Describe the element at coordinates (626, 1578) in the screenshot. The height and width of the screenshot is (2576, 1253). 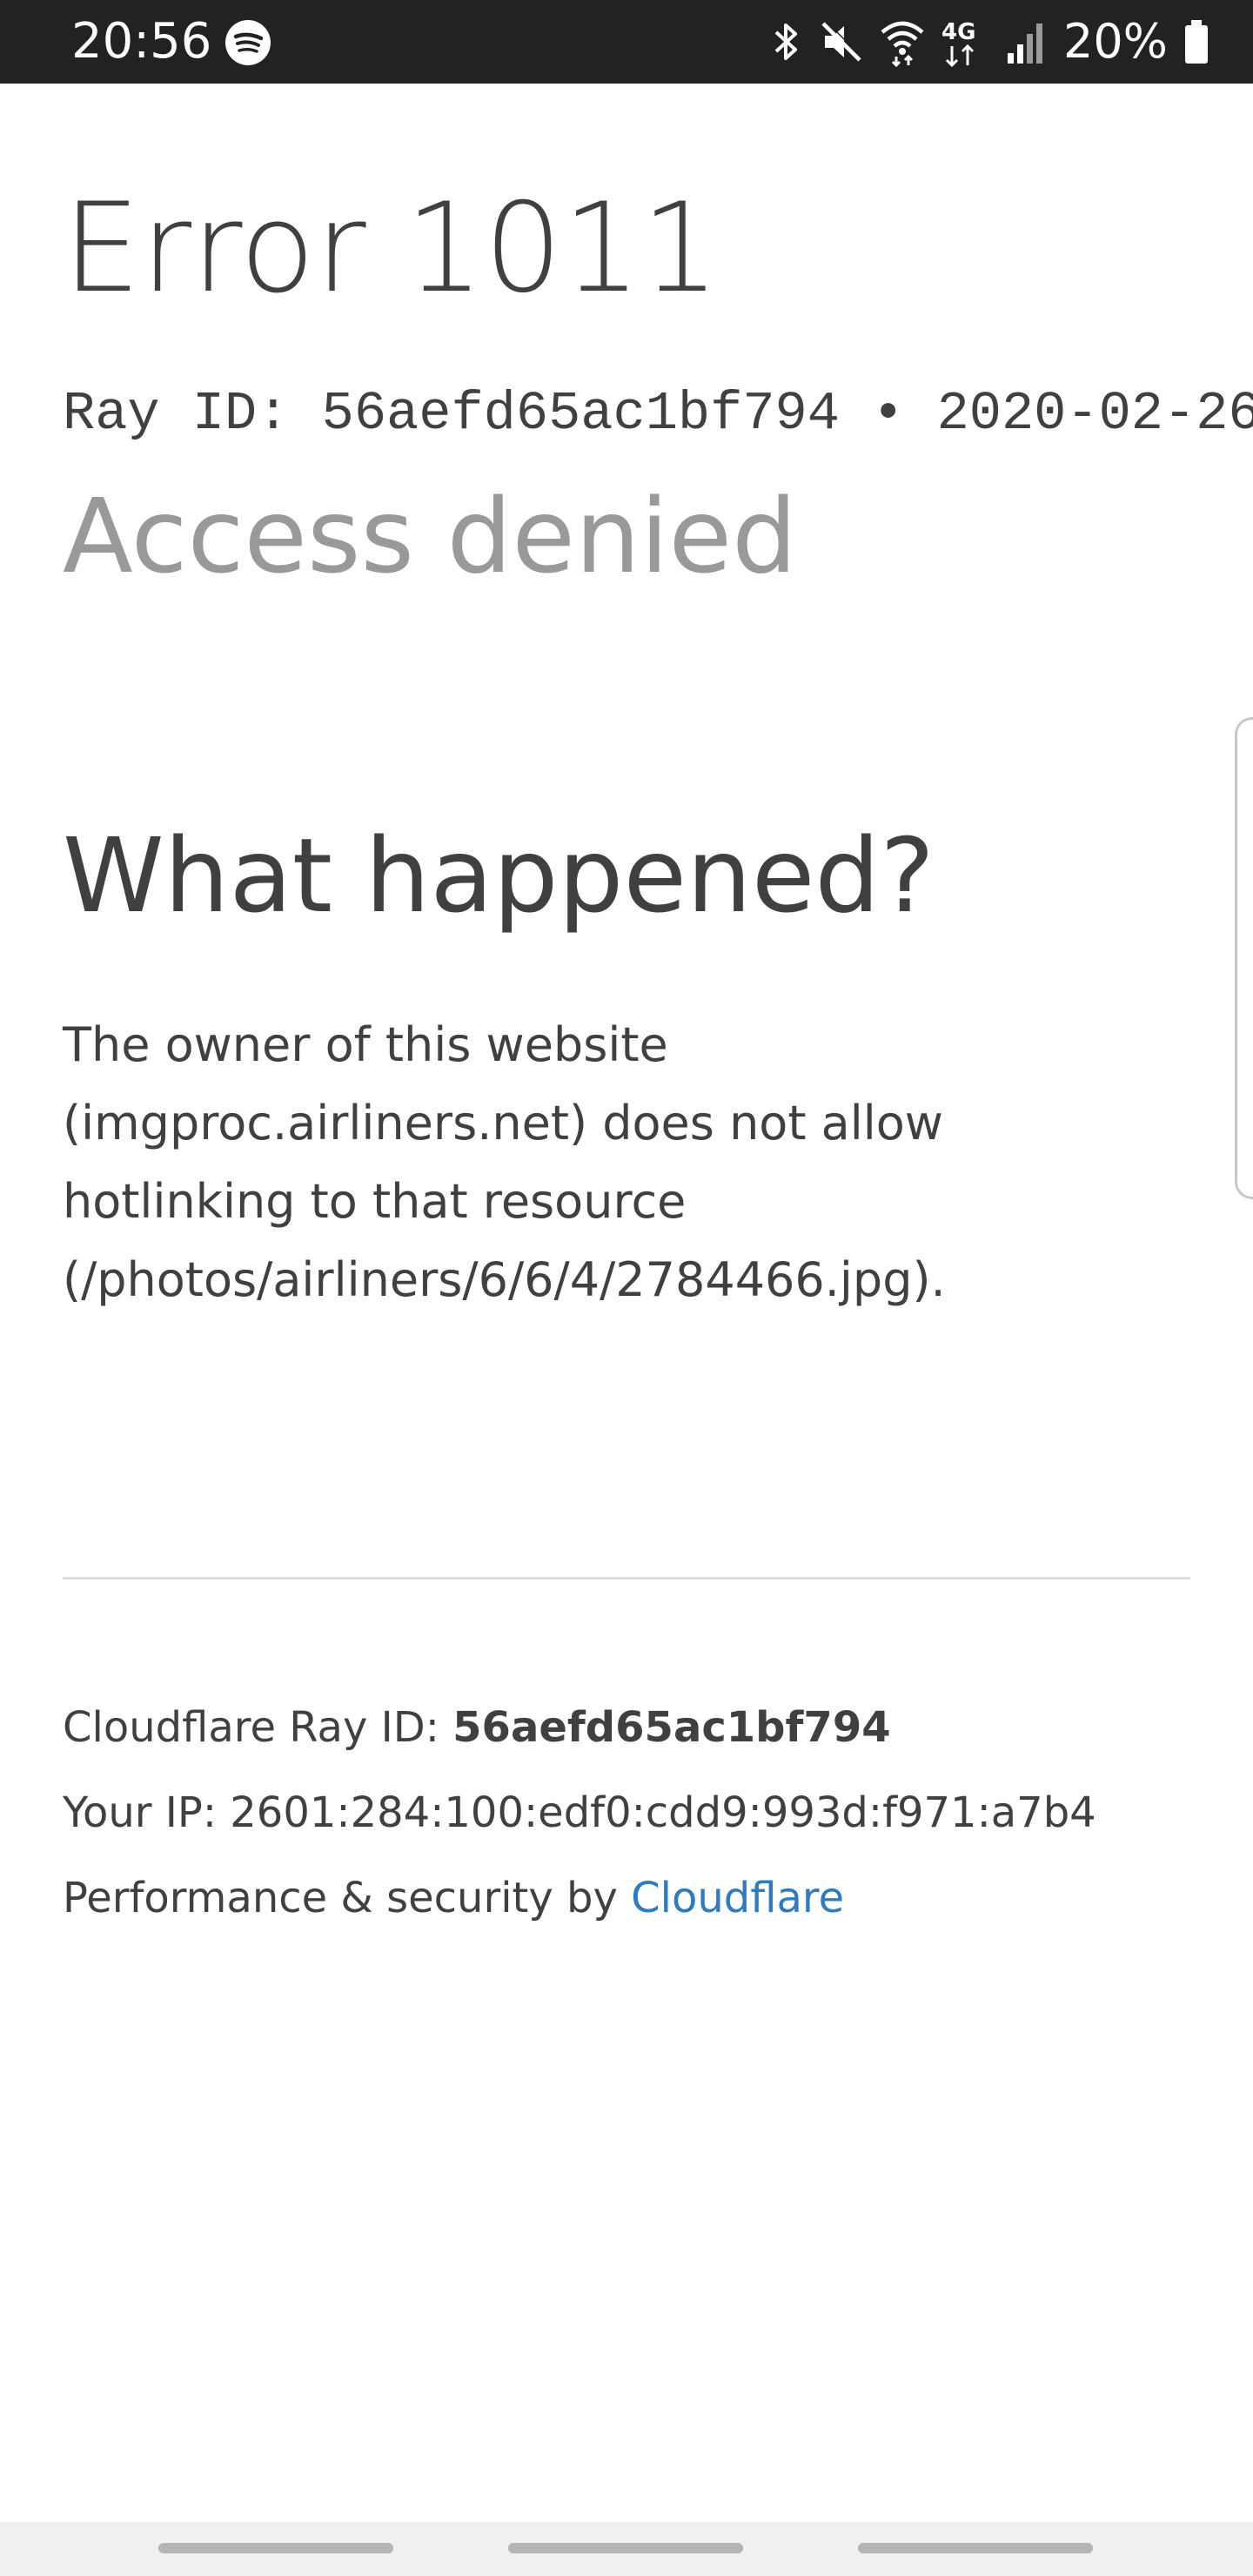
I see `divider` at that location.